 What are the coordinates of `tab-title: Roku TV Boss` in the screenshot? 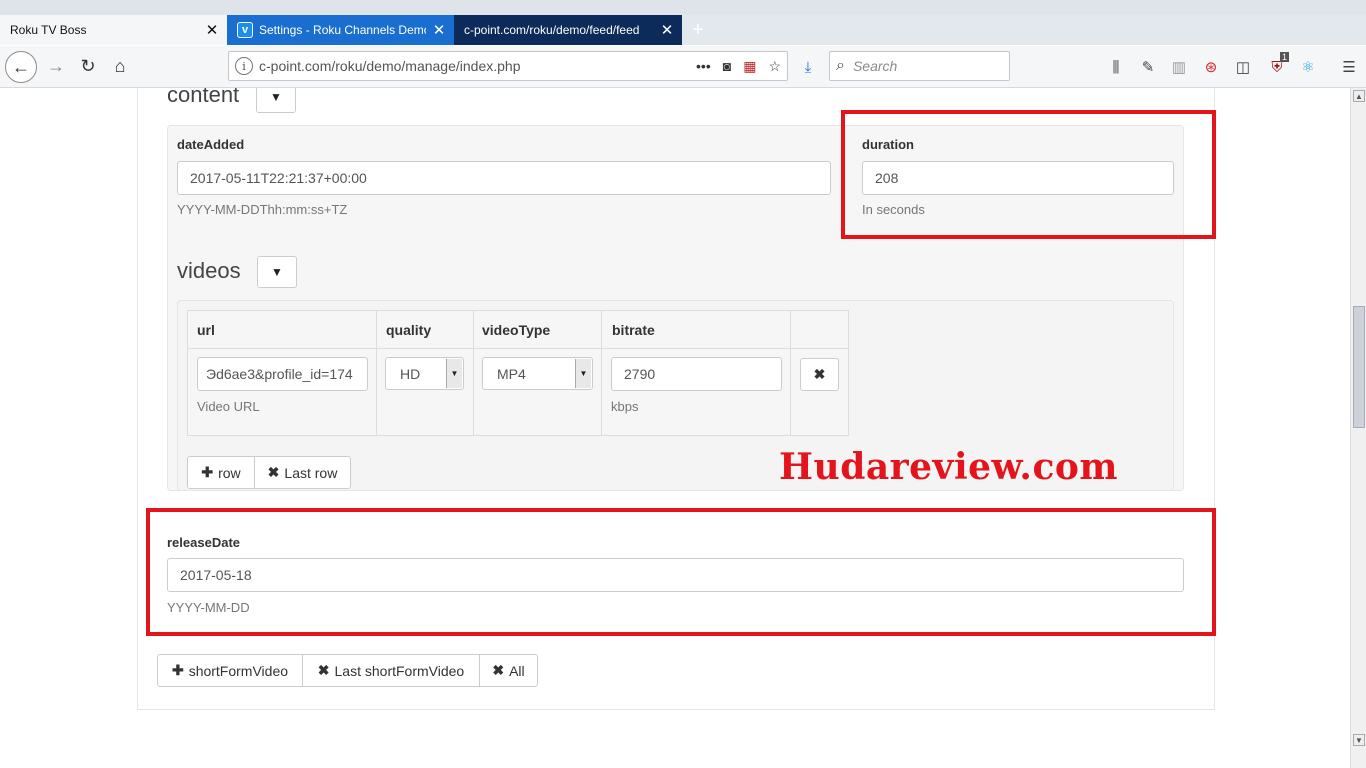 It's located at (48, 30).